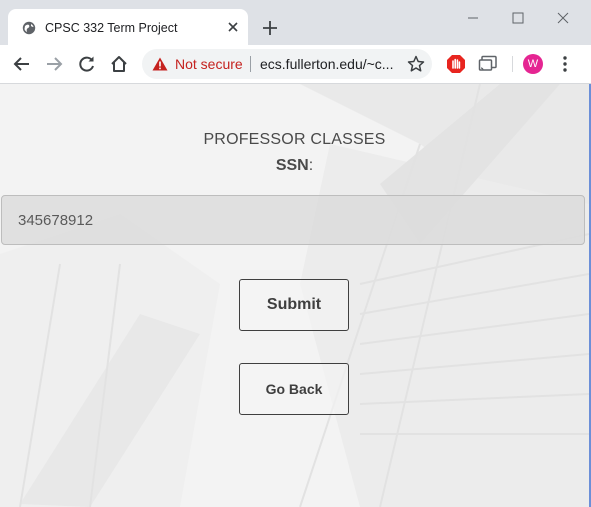 The width and height of the screenshot is (591, 507). What do you see at coordinates (416, 64) in the screenshot?
I see `star-icon` at bounding box center [416, 64].